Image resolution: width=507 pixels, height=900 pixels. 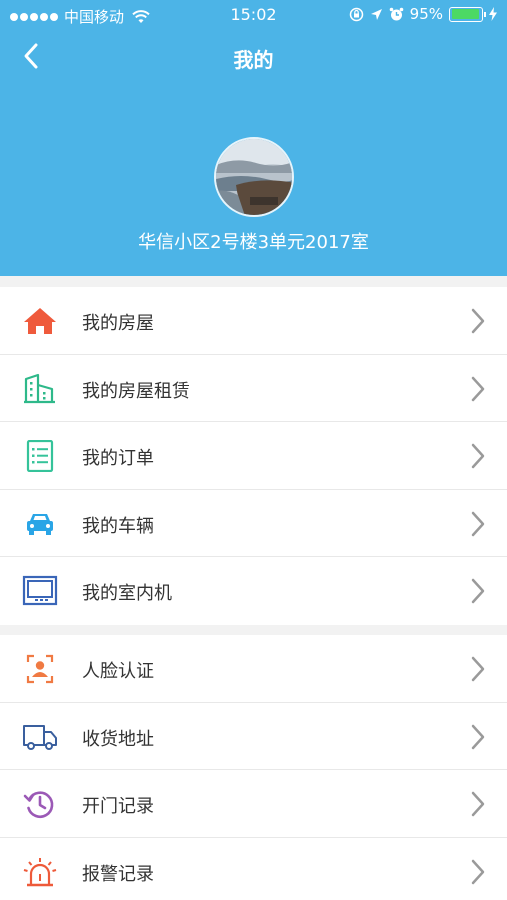 I want to click on battery-percent: 95%, so click(x=426, y=14).